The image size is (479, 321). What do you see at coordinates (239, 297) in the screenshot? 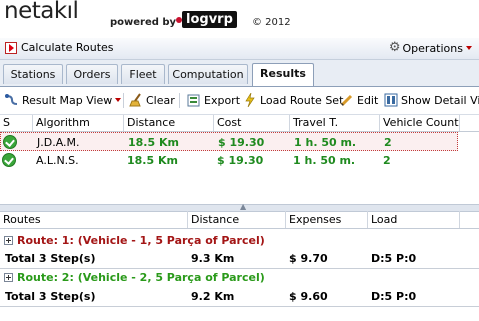
I see `route-total-row: Total 3 Step(s) 9.2 Km $ 9.60 D:5 P:0` at bounding box center [239, 297].